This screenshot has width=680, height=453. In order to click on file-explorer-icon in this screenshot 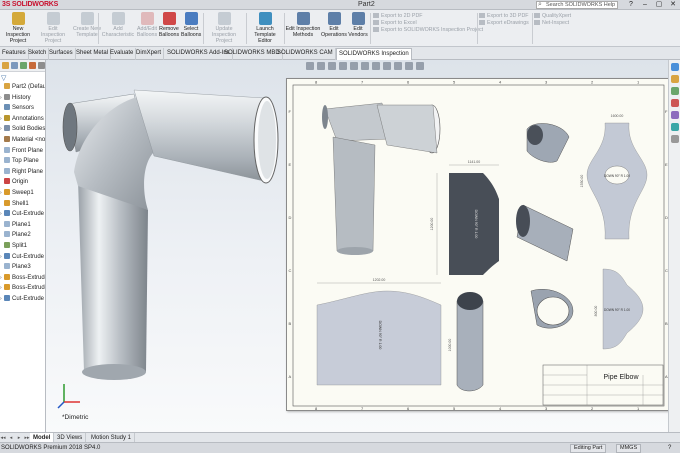, I will do `click(674, 91)`.